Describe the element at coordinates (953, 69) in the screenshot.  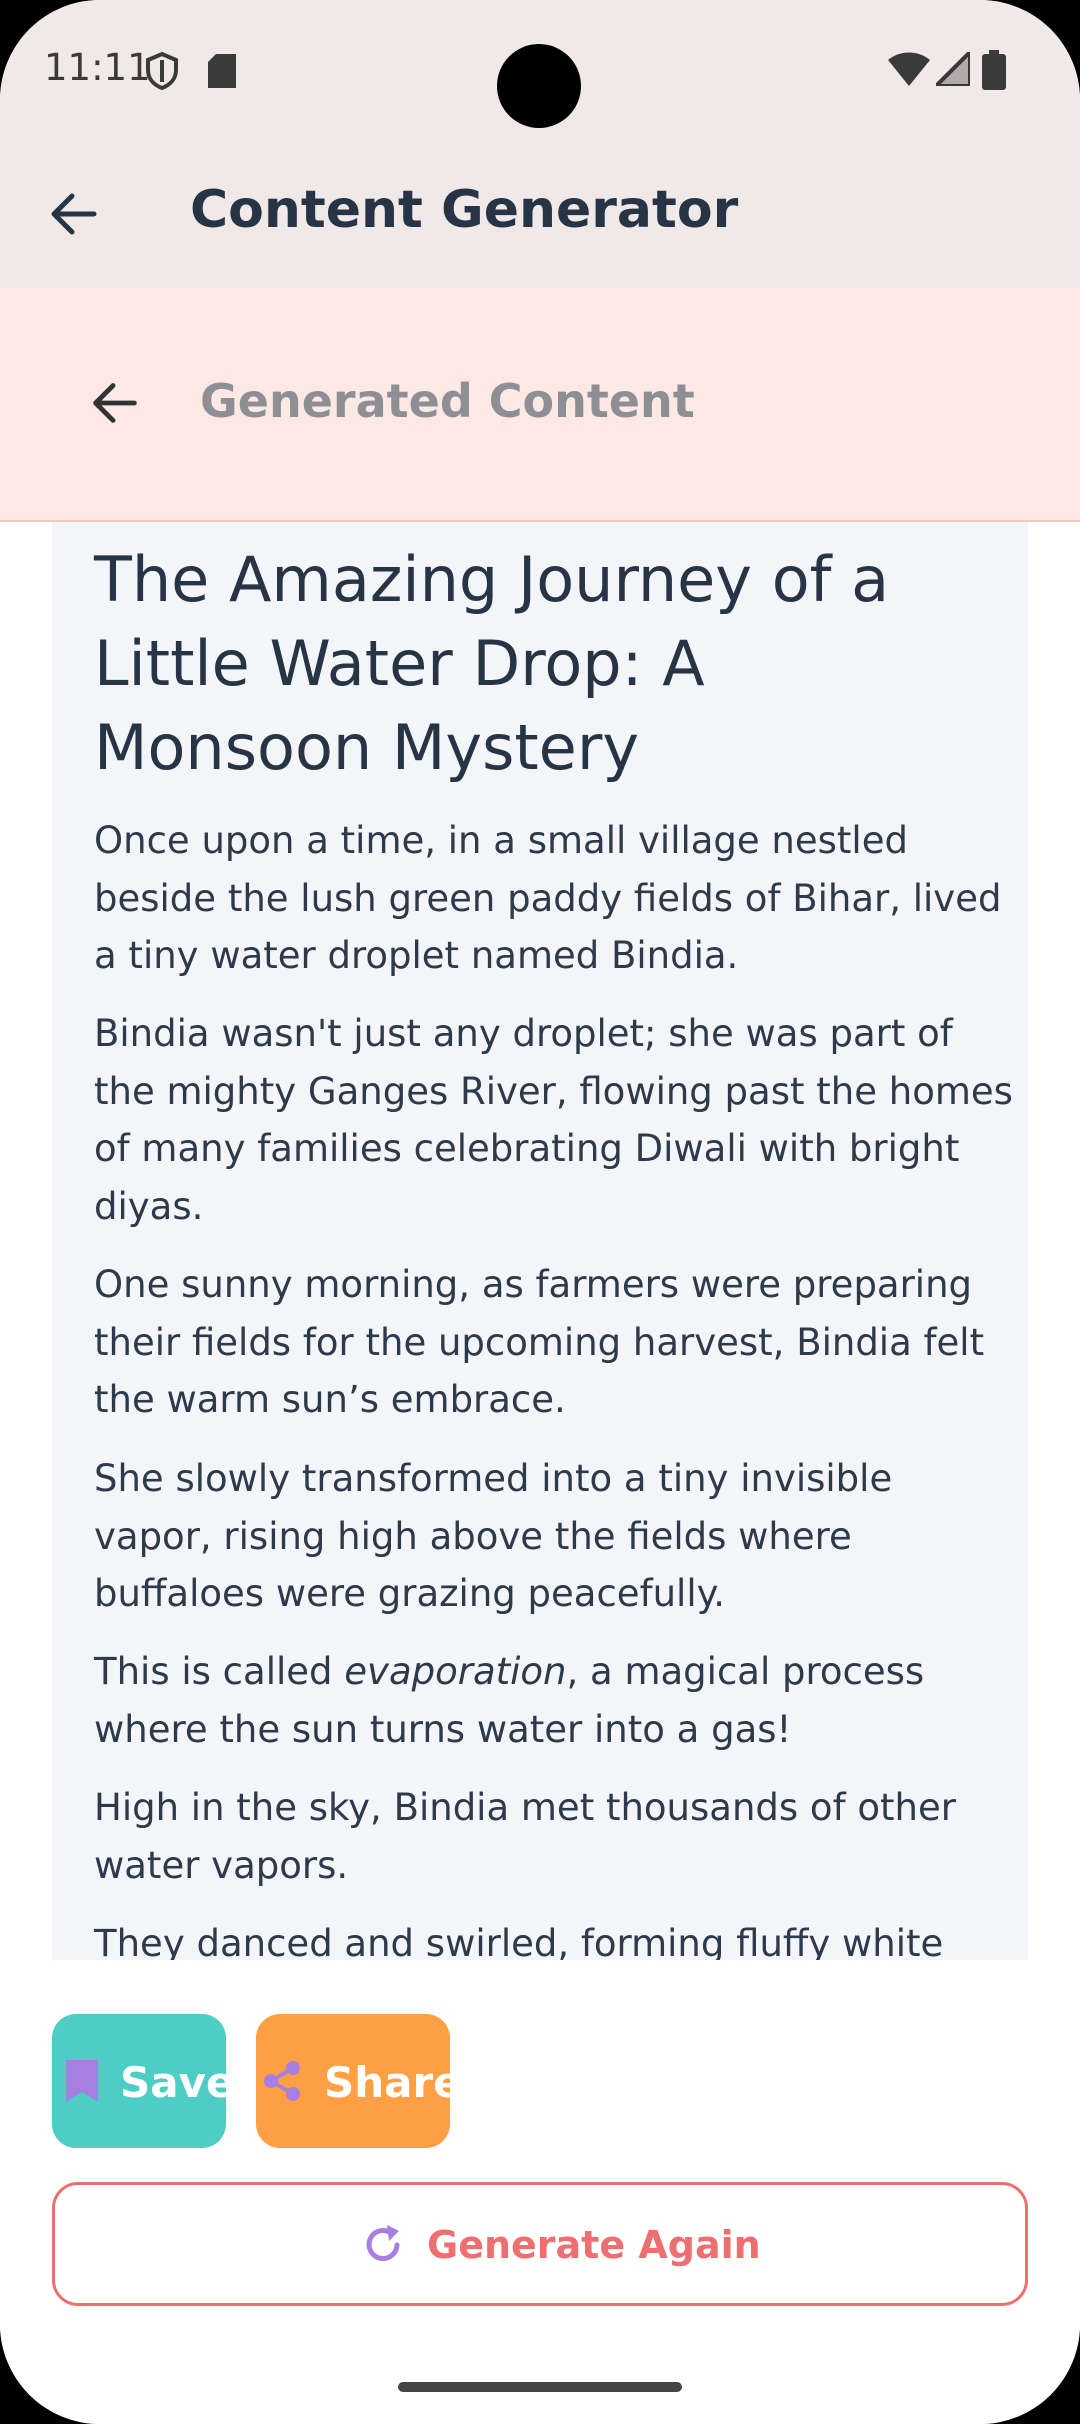
I see `signal-icon` at that location.